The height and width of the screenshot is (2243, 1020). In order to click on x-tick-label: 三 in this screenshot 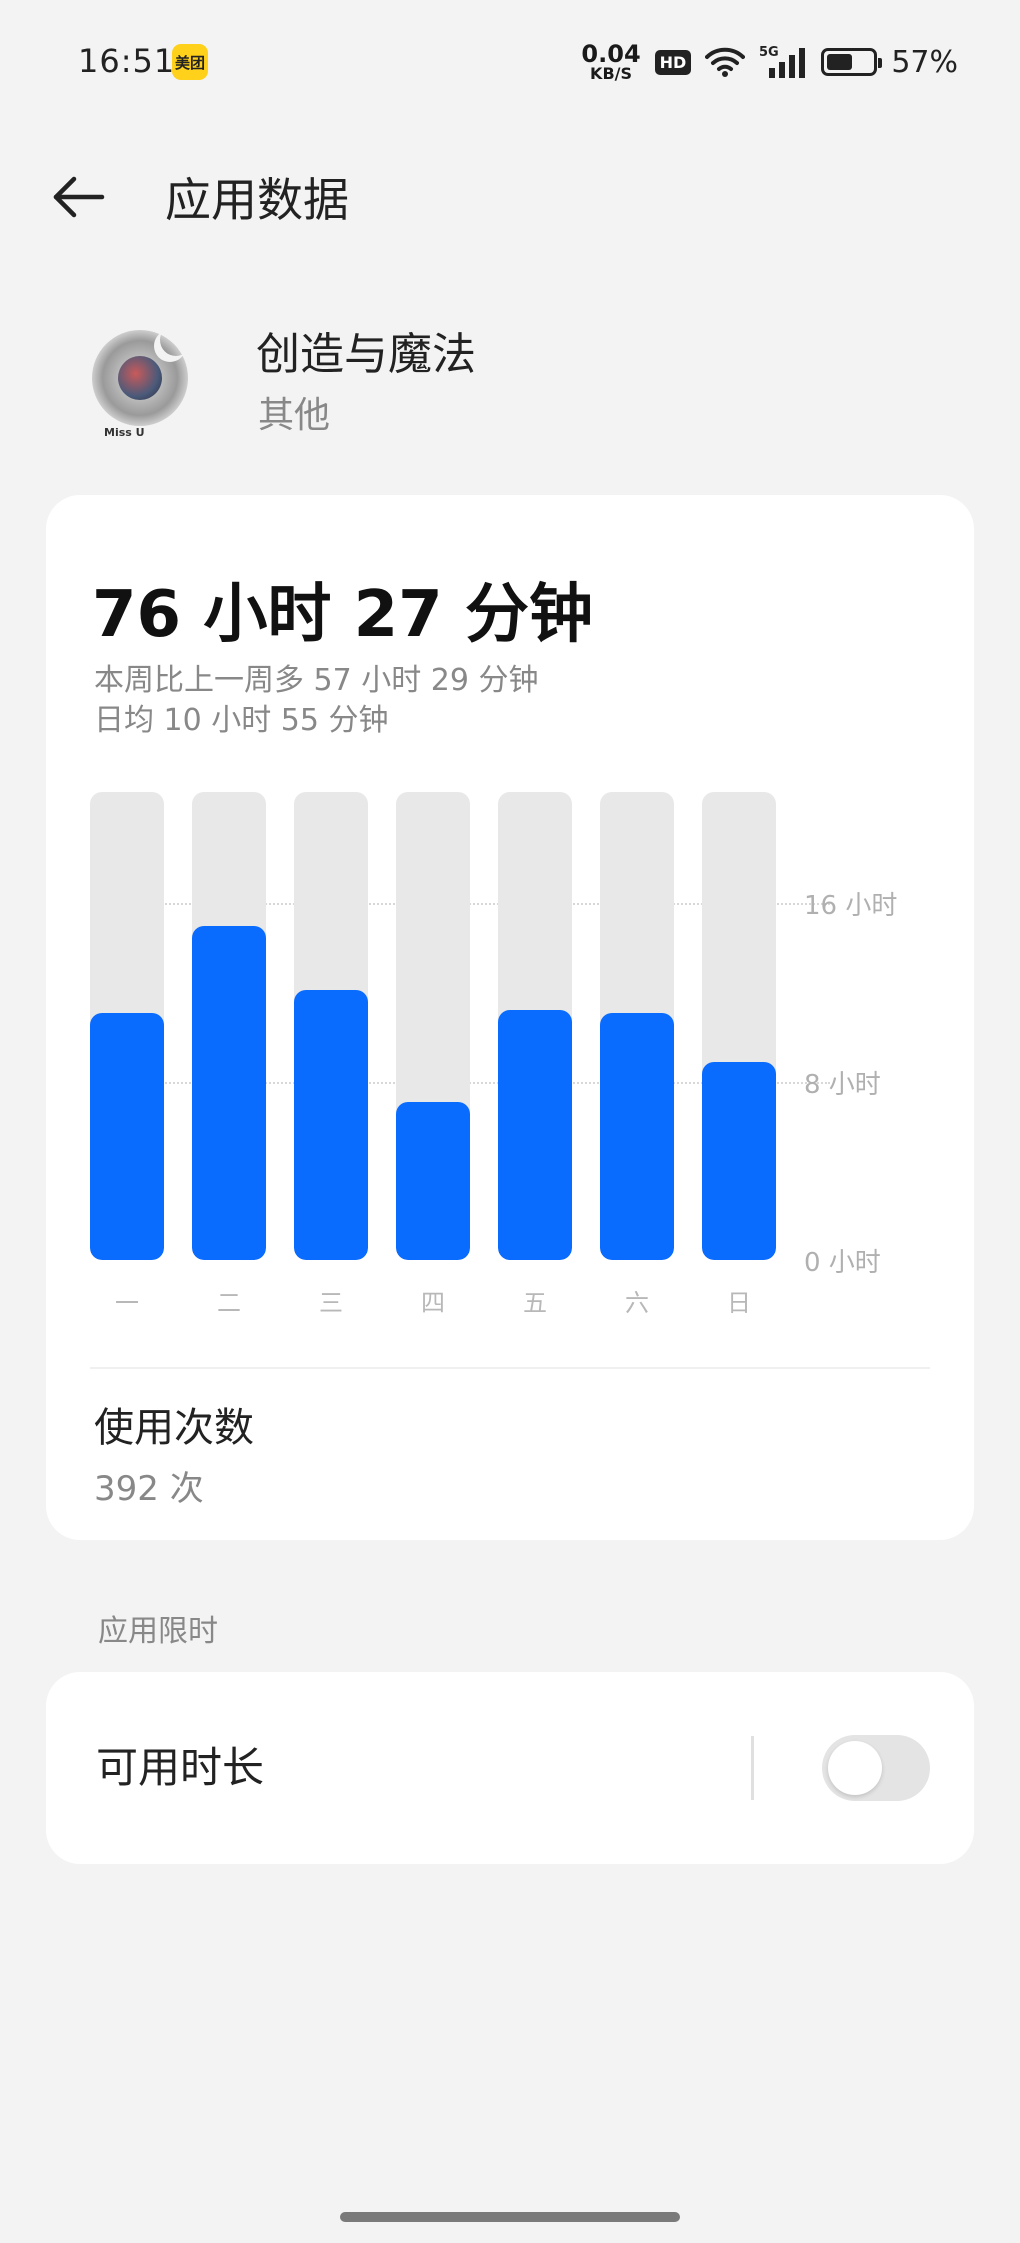, I will do `click(331, 1303)`.